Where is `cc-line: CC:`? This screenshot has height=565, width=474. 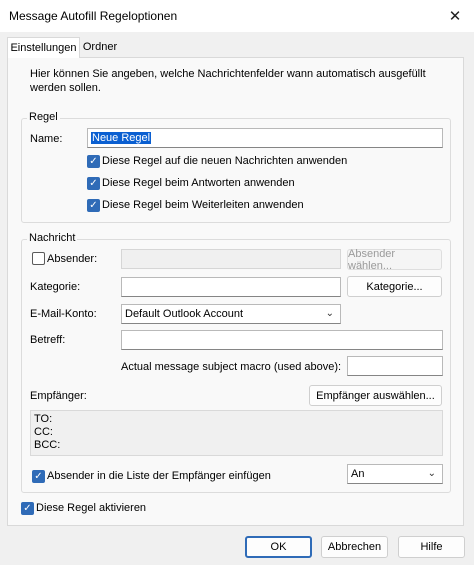
cc-line: CC: is located at coordinates (43, 432).